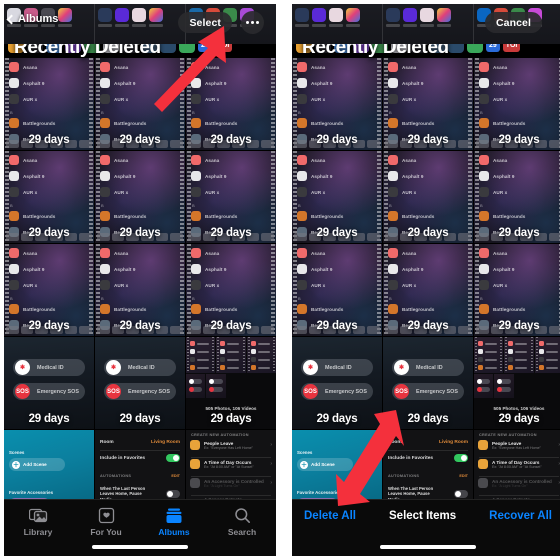 The image size is (560, 560). I want to click on app-row: Battlegrounds, so click(49, 216).